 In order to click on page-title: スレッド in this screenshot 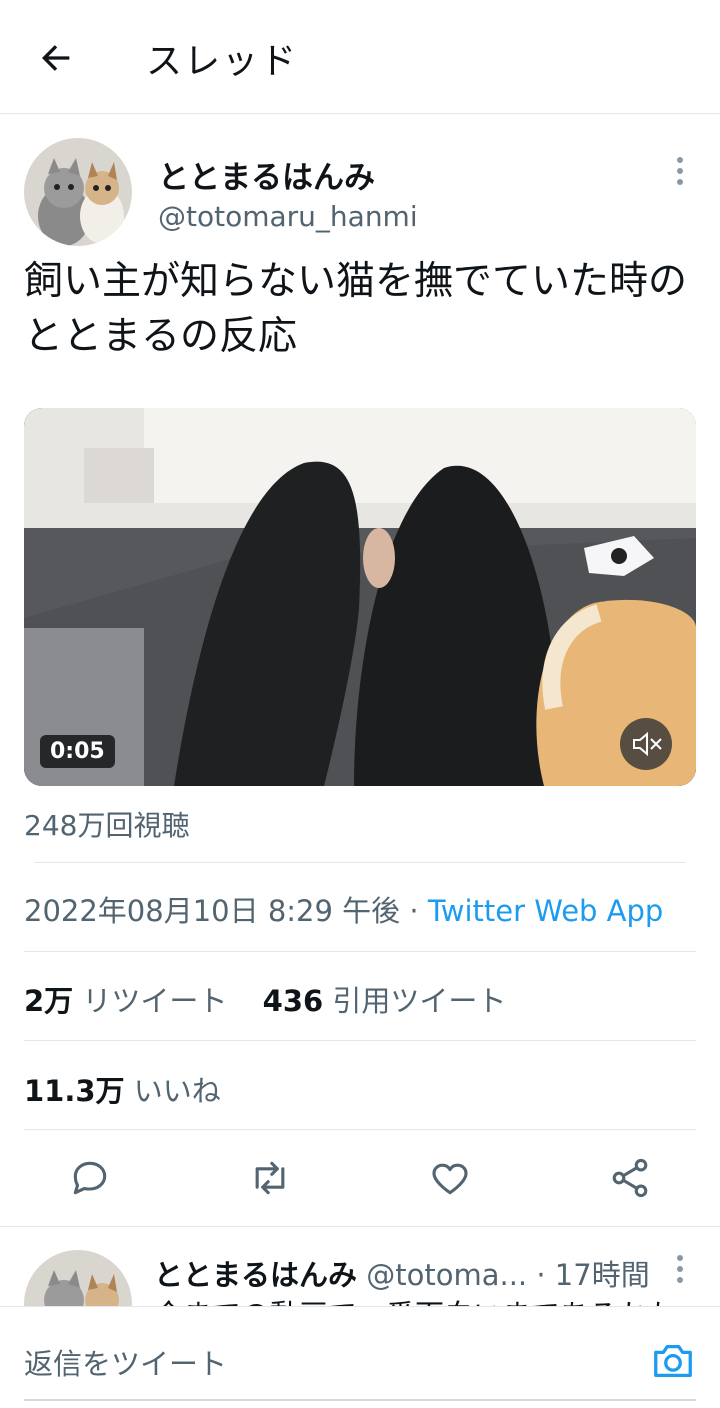, I will do `click(222, 61)`.